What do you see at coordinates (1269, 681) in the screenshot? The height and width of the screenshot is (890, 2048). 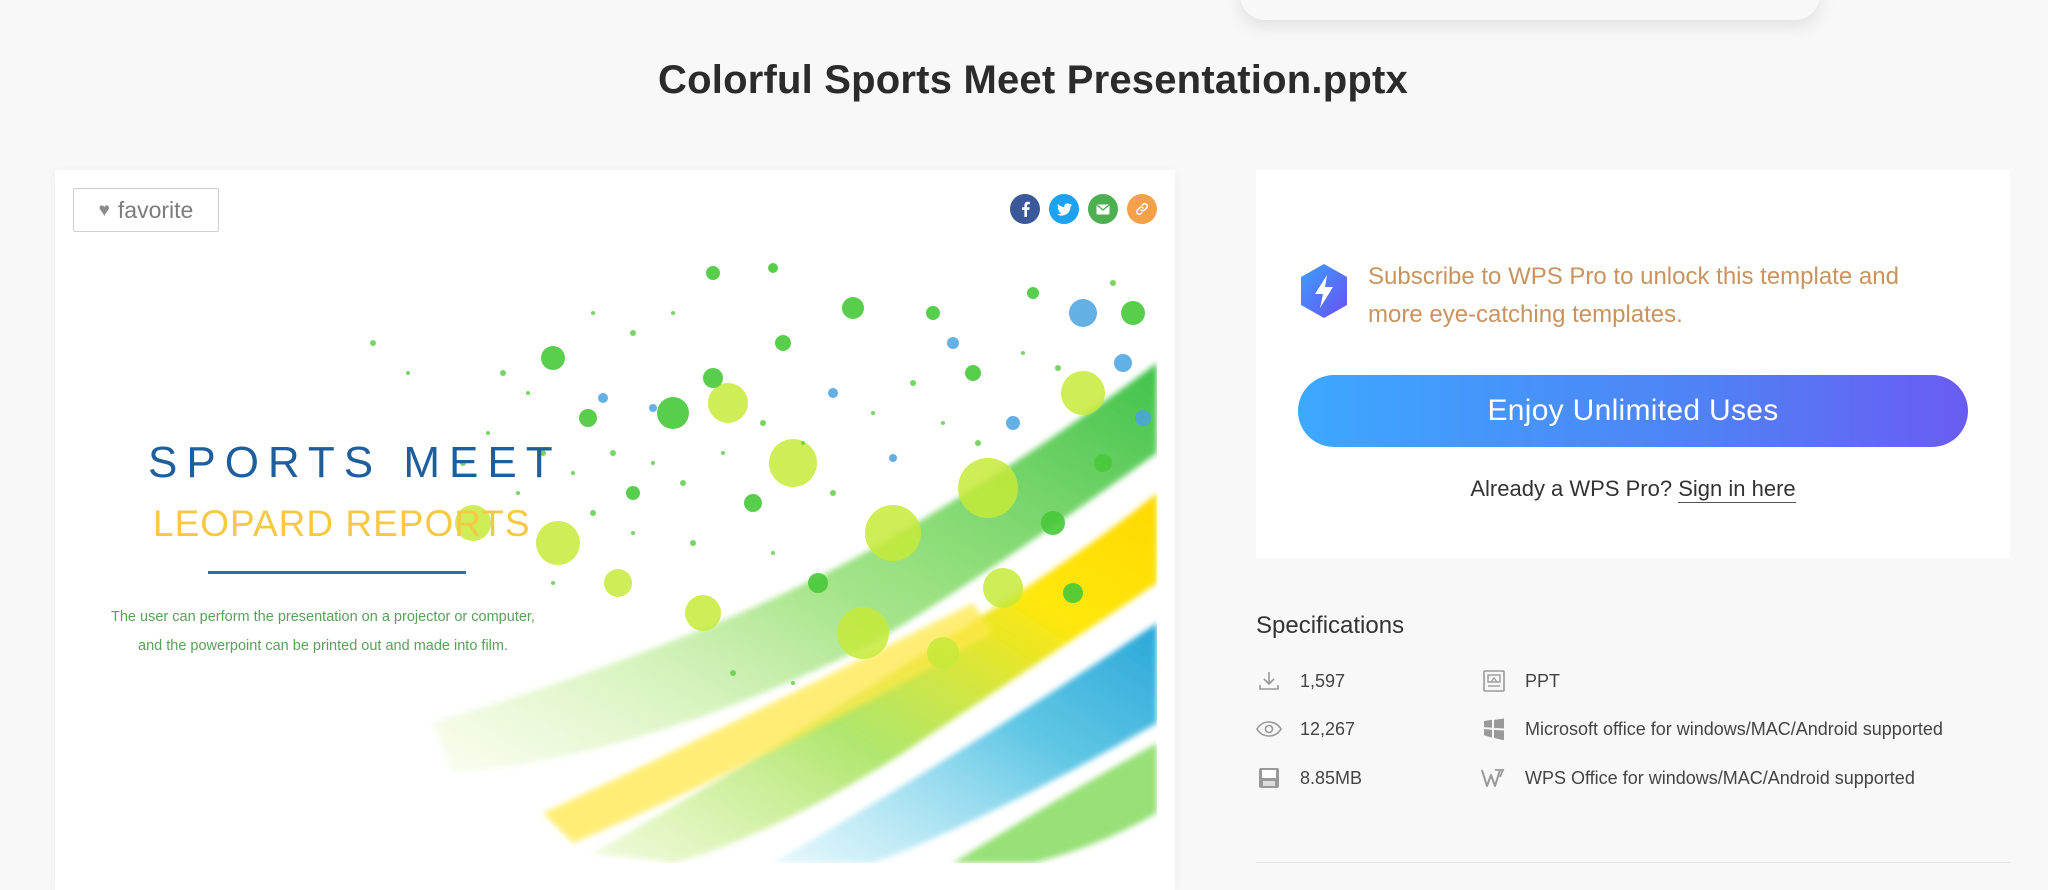 I see `download-icon` at bounding box center [1269, 681].